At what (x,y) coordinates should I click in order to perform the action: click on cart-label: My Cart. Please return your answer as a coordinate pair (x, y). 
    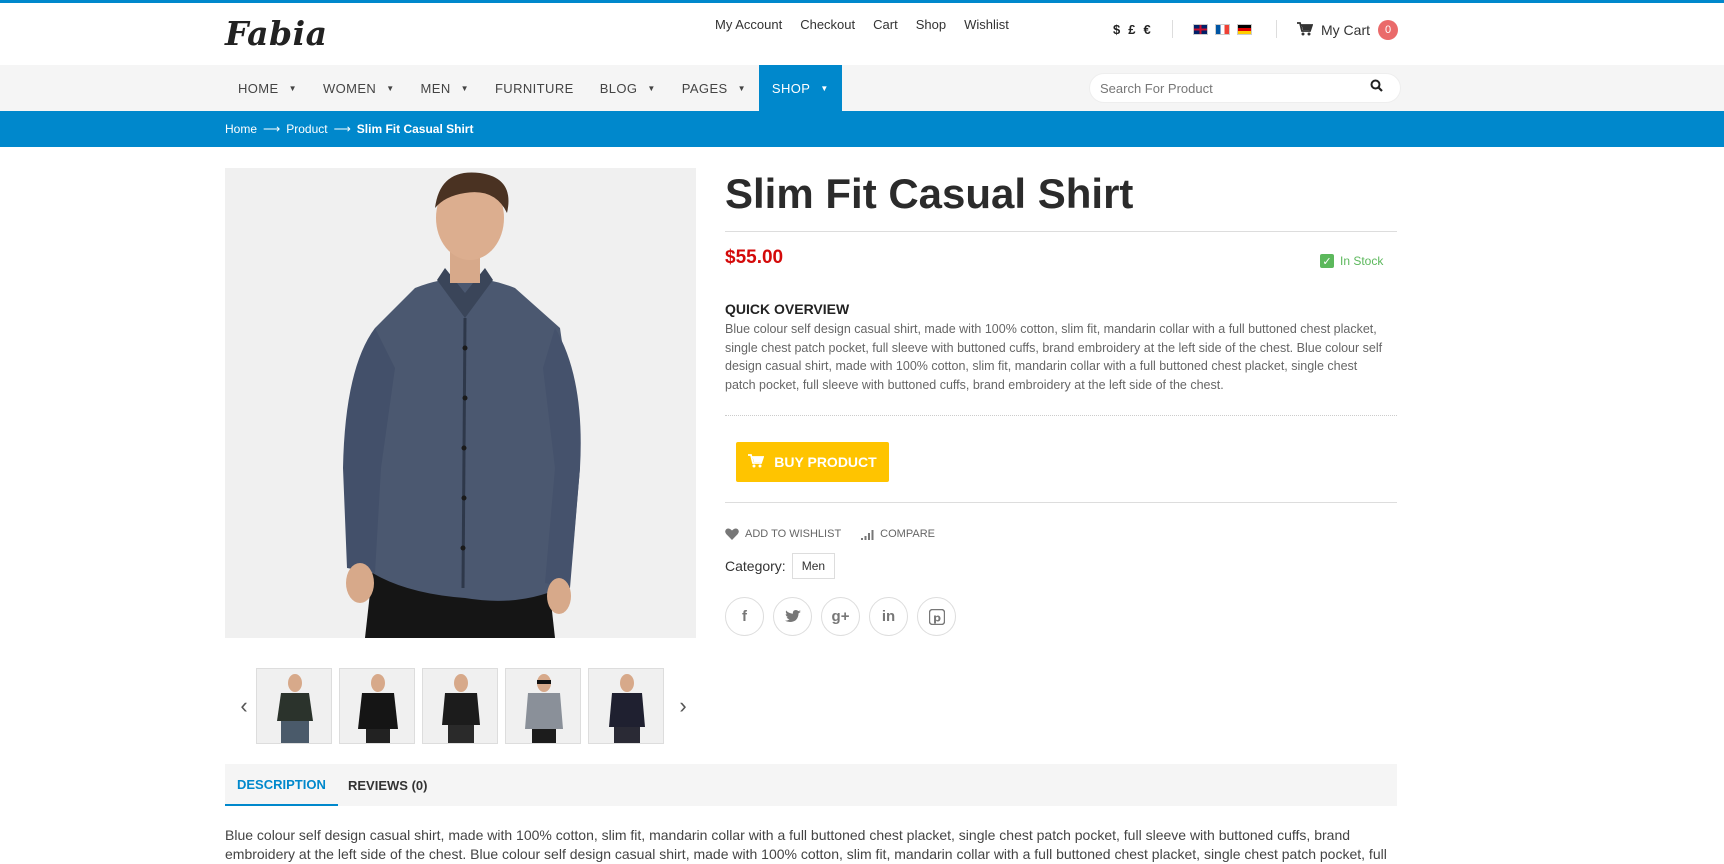
    Looking at the image, I should click on (1345, 30).